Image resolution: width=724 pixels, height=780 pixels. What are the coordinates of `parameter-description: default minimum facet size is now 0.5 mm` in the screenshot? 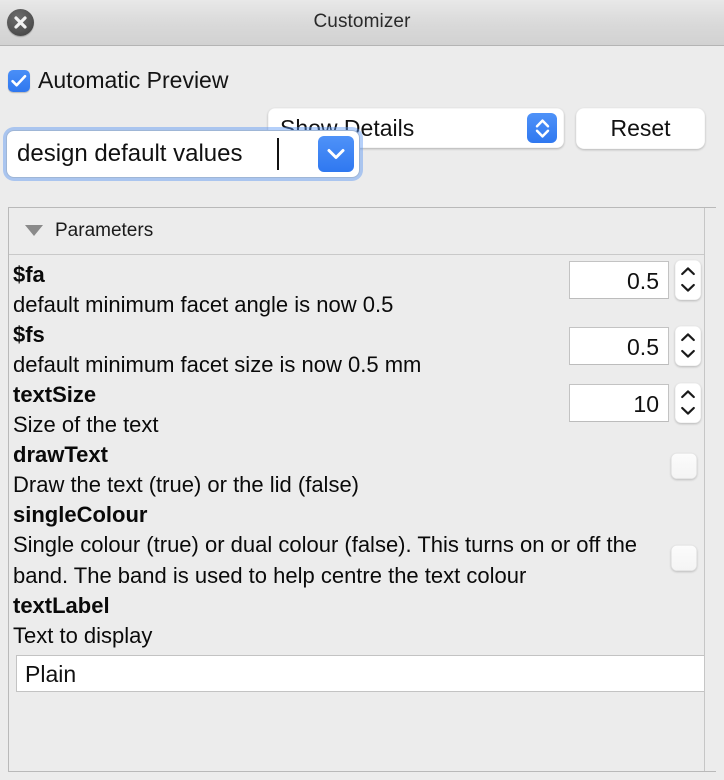 It's located at (217, 364).